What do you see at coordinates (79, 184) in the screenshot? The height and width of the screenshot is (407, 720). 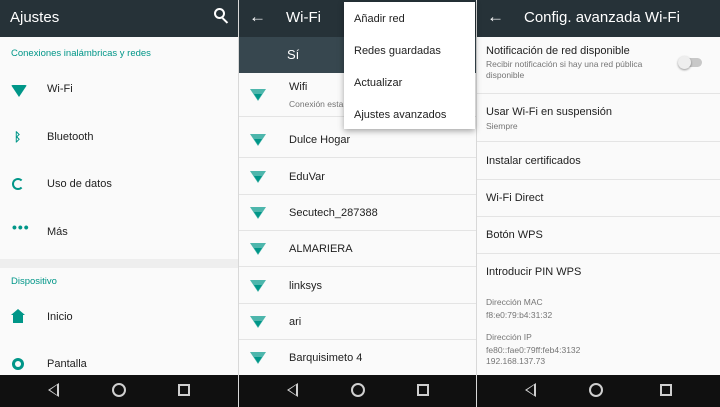 I see `settings-item-label: Uso de datos` at bounding box center [79, 184].